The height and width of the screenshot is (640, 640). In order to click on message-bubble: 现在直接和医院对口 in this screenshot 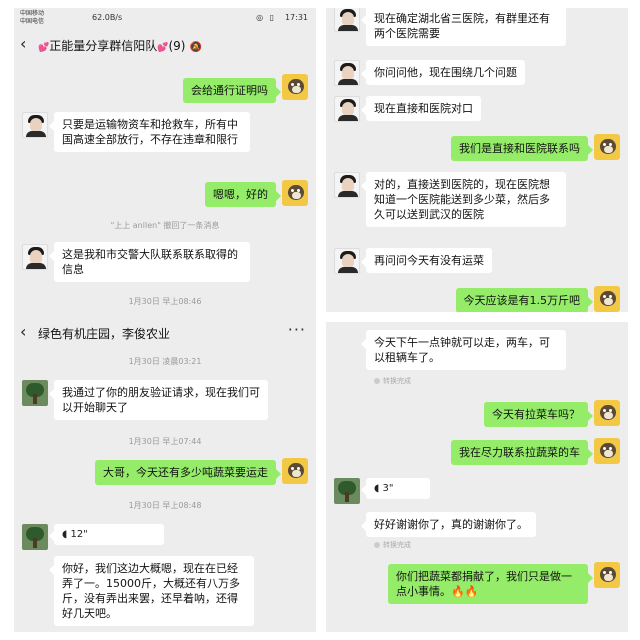, I will do `click(421, 108)`.